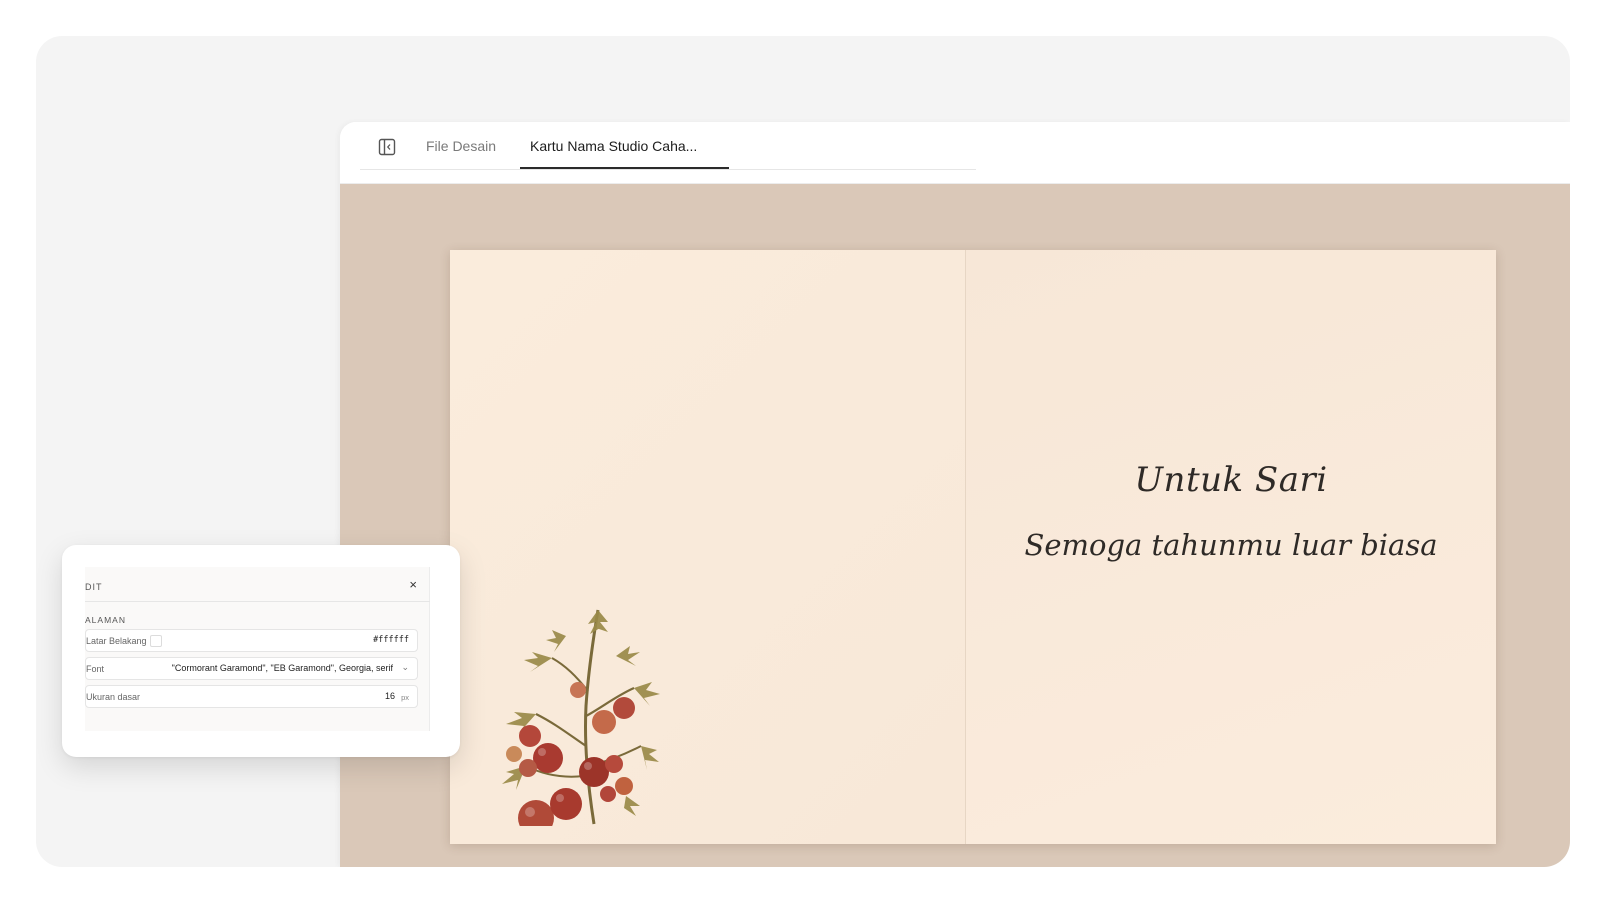 The width and height of the screenshot is (1600, 900). Describe the element at coordinates (387, 147) in the screenshot. I see `sidebar-toggle-icon` at that location.